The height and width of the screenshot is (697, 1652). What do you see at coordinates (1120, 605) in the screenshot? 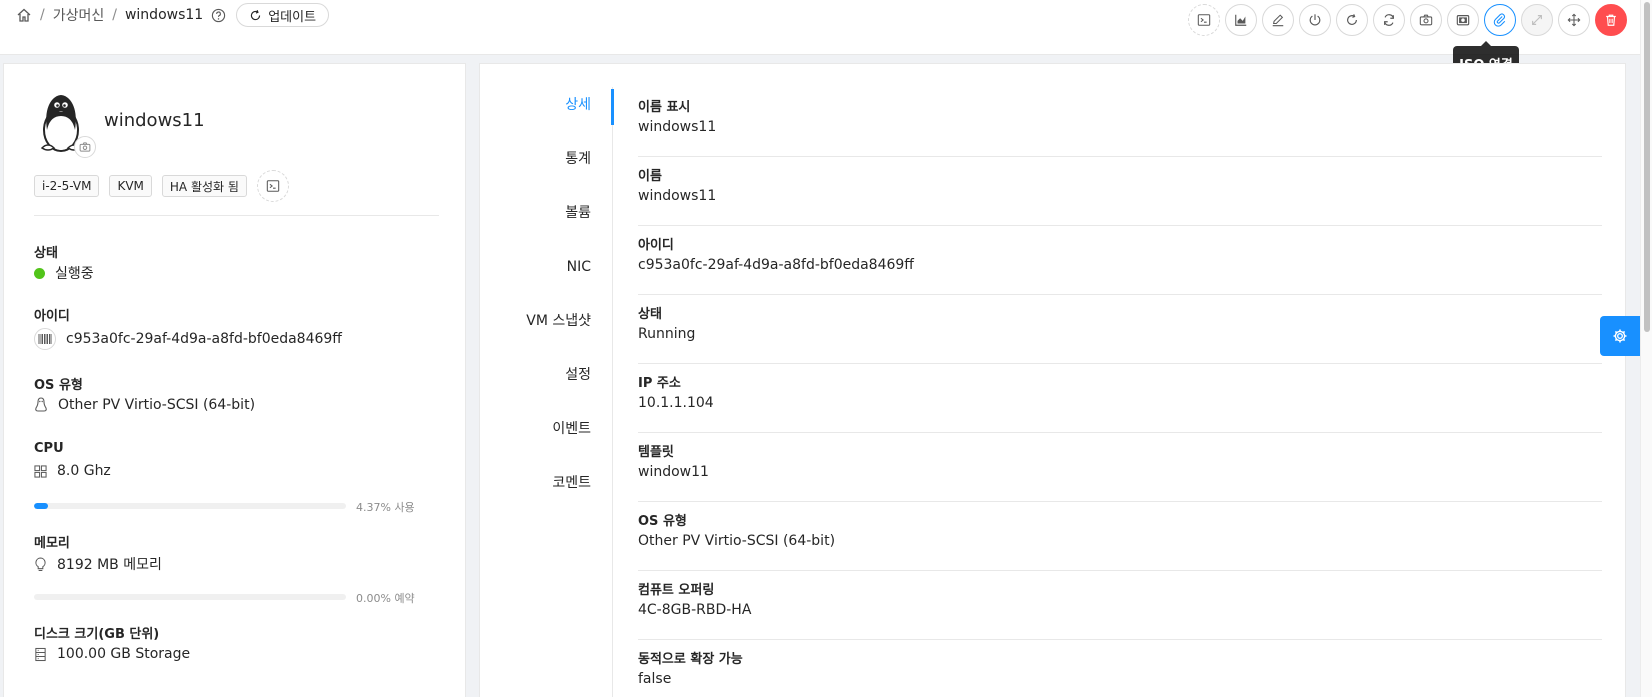
I see `detail-row: 컴퓨트 오퍼링 4C-8GB-RBD-HA` at bounding box center [1120, 605].